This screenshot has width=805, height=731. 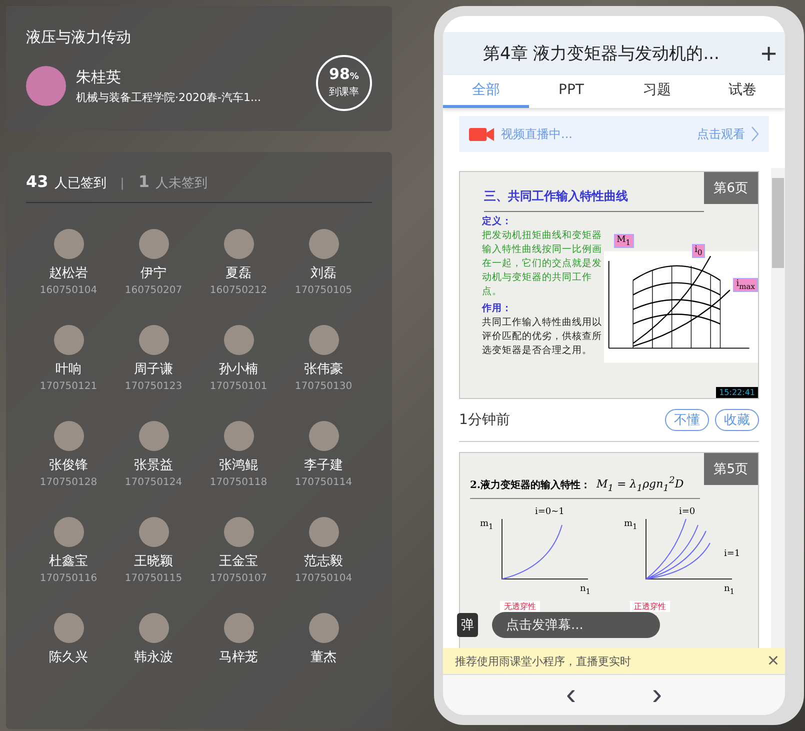 What do you see at coordinates (68, 561) in the screenshot?
I see `student-name: 杜鑫宝` at bounding box center [68, 561].